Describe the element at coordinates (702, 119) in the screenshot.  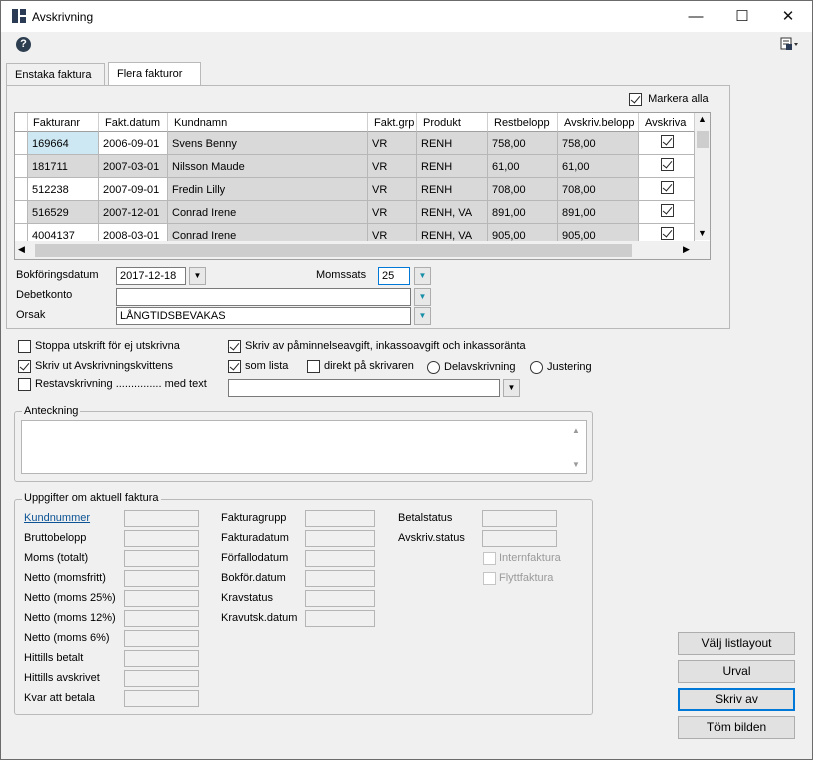
I see `scroll-up-icon: ▲` at that location.